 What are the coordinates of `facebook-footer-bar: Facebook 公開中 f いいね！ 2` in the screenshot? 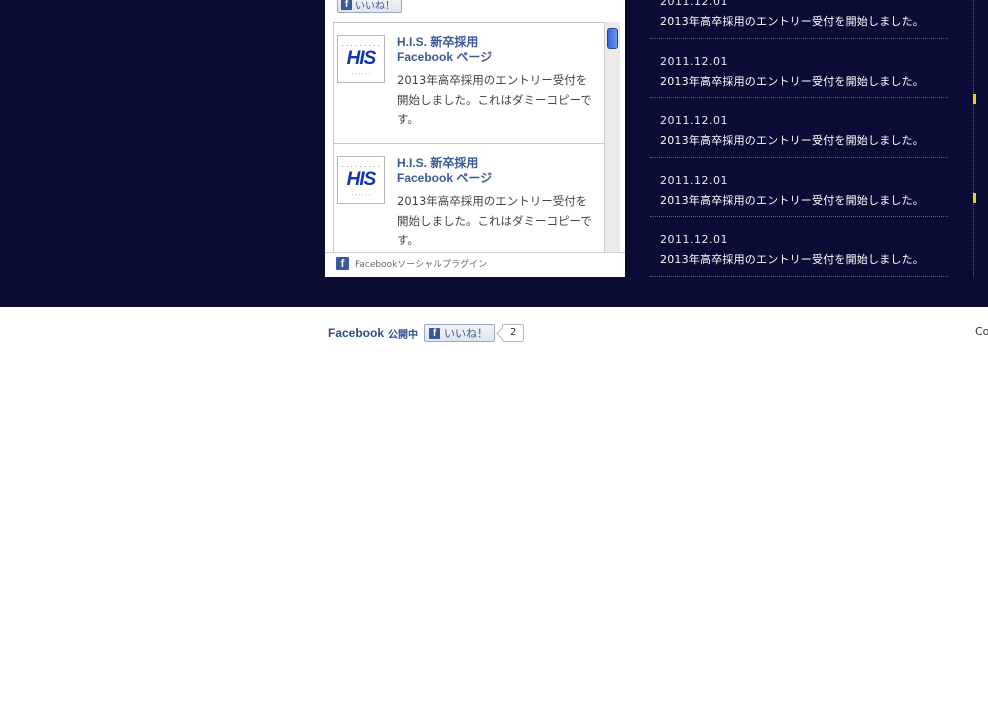 It's located at (426, 333).